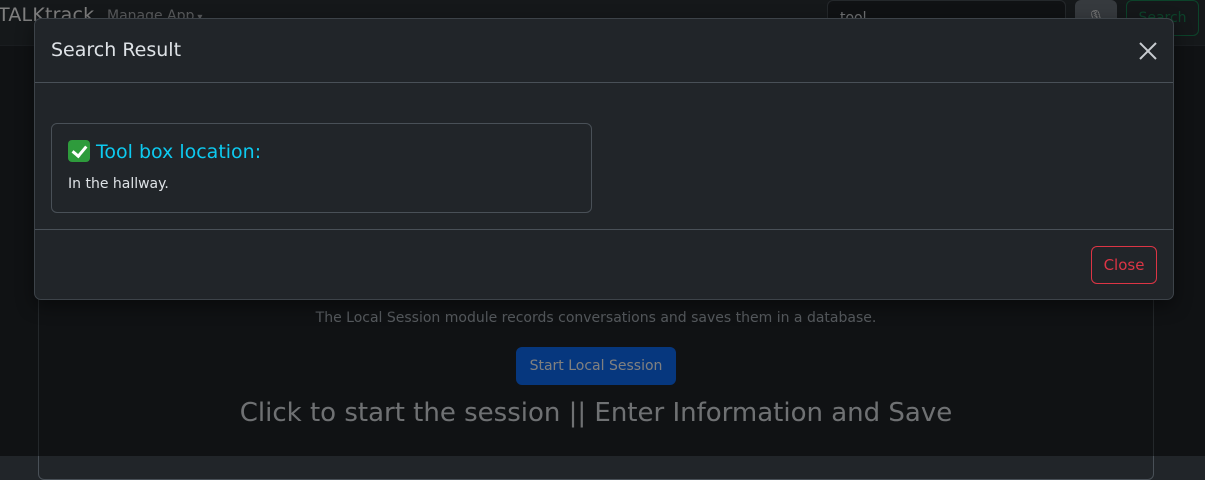 The image size is (1205, 480). What do you see at coordinates (1124, 265) in the screenshot?
I see `close-button: Close` at bounding box center [1124, 265].